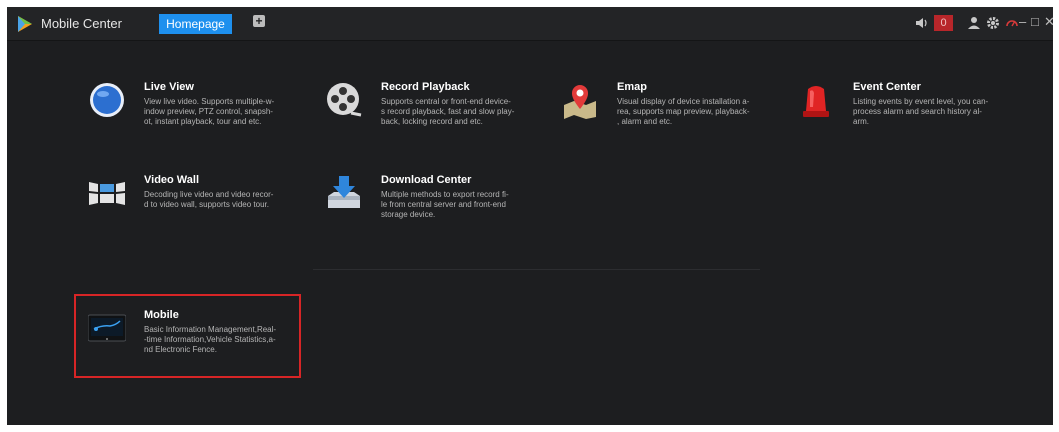 Image resolution: width=1059 pixels, height=432 pixels. What do you see at coordinates (169, 87) in the screenshot?
I see `module-title: Live View` at bounding box center [169, 87].